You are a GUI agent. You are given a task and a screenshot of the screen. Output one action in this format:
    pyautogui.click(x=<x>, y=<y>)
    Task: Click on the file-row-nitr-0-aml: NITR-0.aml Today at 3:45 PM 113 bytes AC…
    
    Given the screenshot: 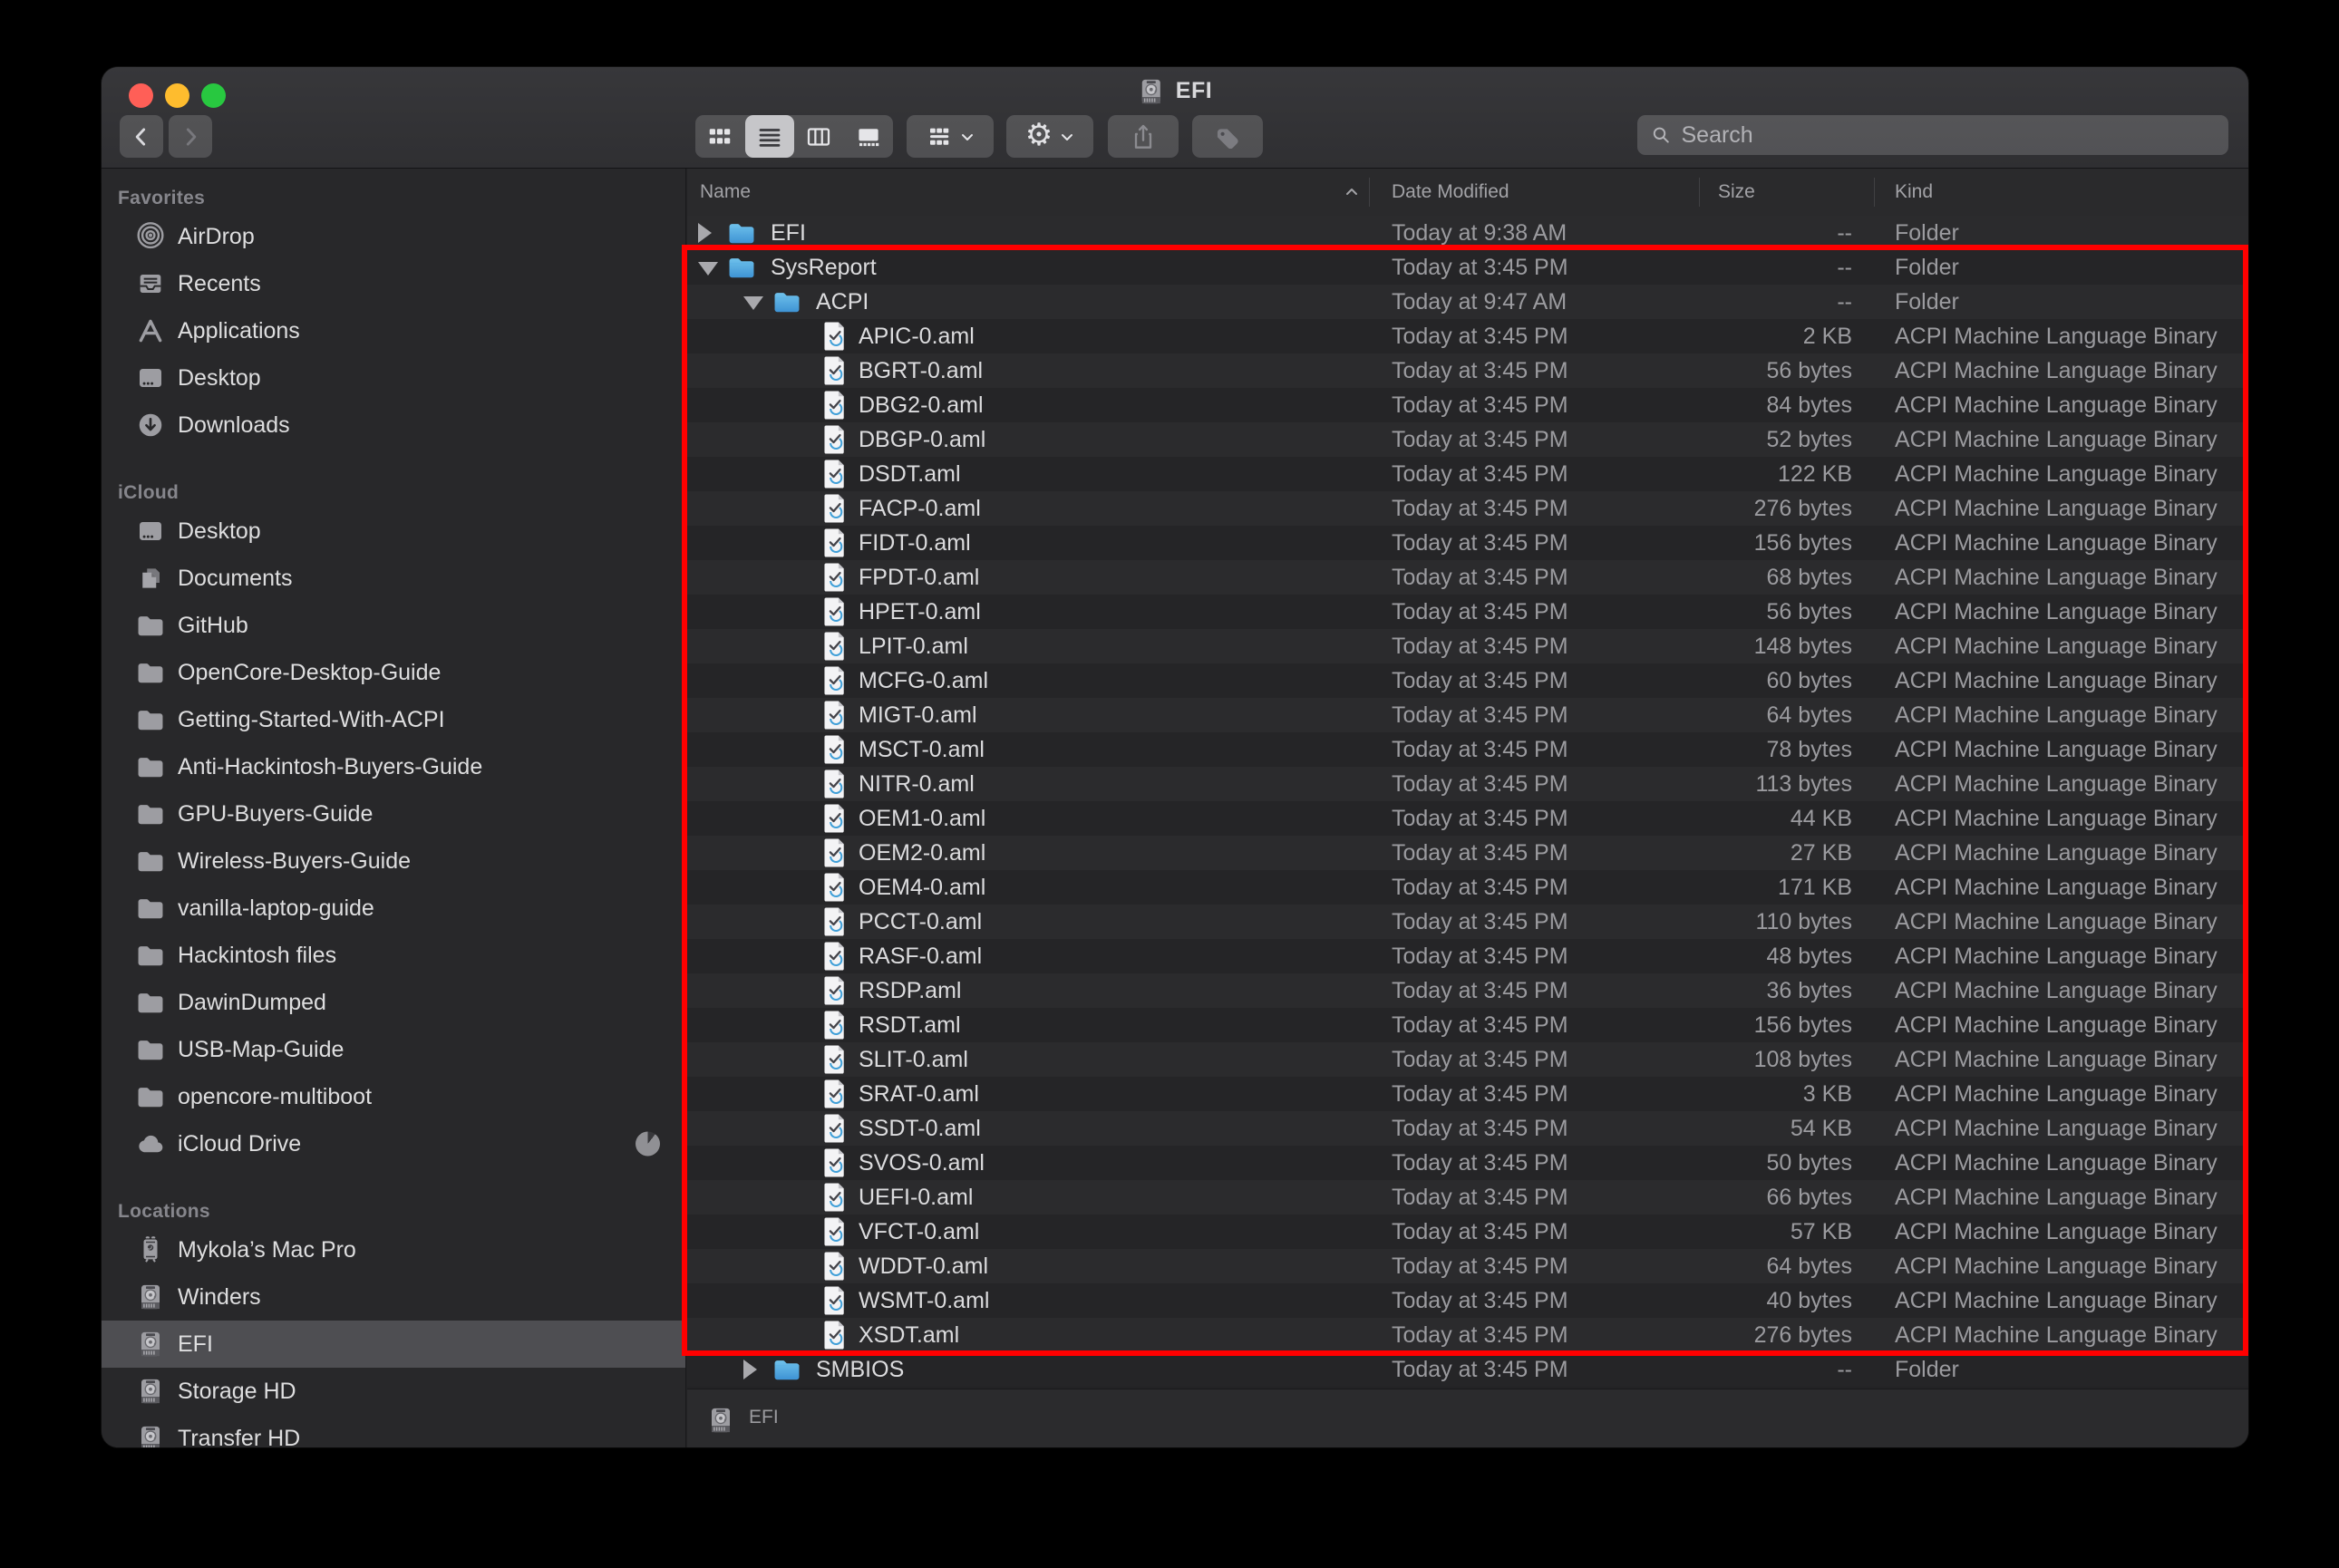 What is the action you would take?
    pyautogui.click(x=1467, y=784)
    